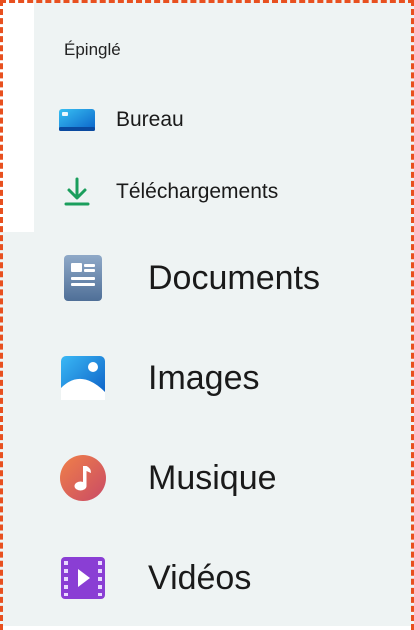 This screenshot has width=414, height=630. I want to click on sidebar-item-videos: Vidéos, so click(222, 578).